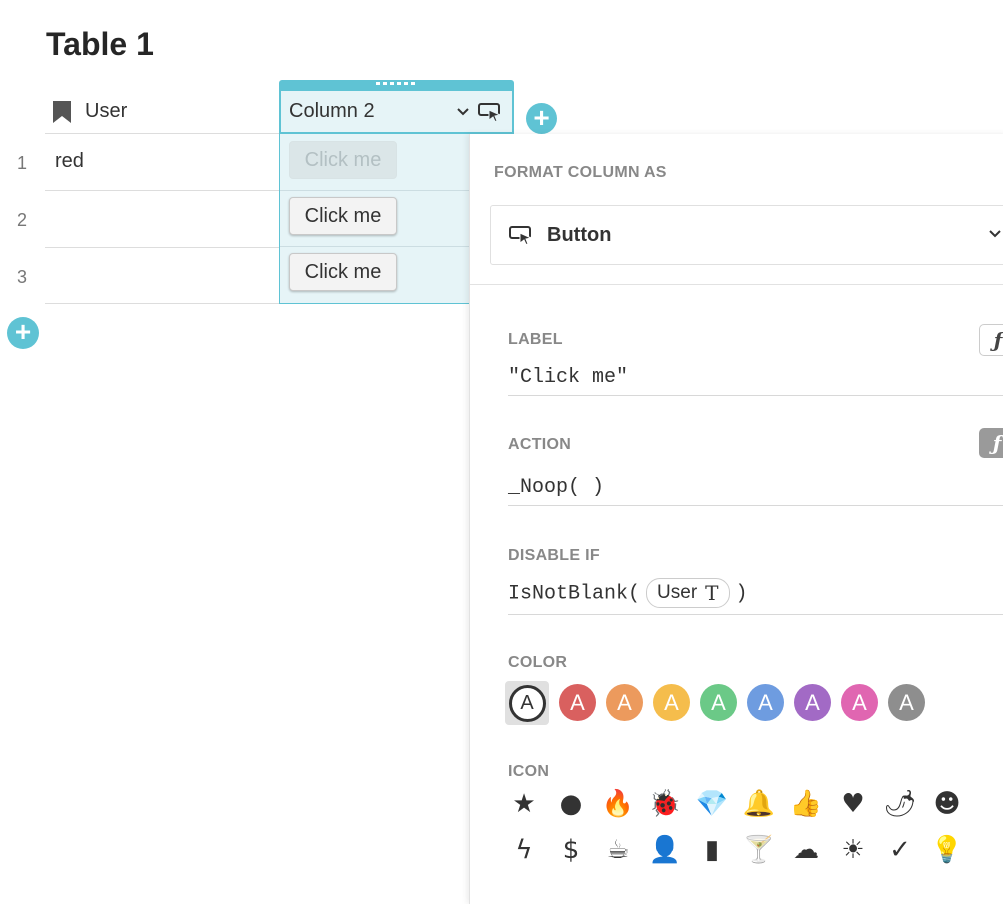 The width and height of the screenshot is (1003, 904). What do you see at coordinates (671, 702) in the screenshot?
I see `color-swatch-yellow: A` at bounding box center [671, 702].